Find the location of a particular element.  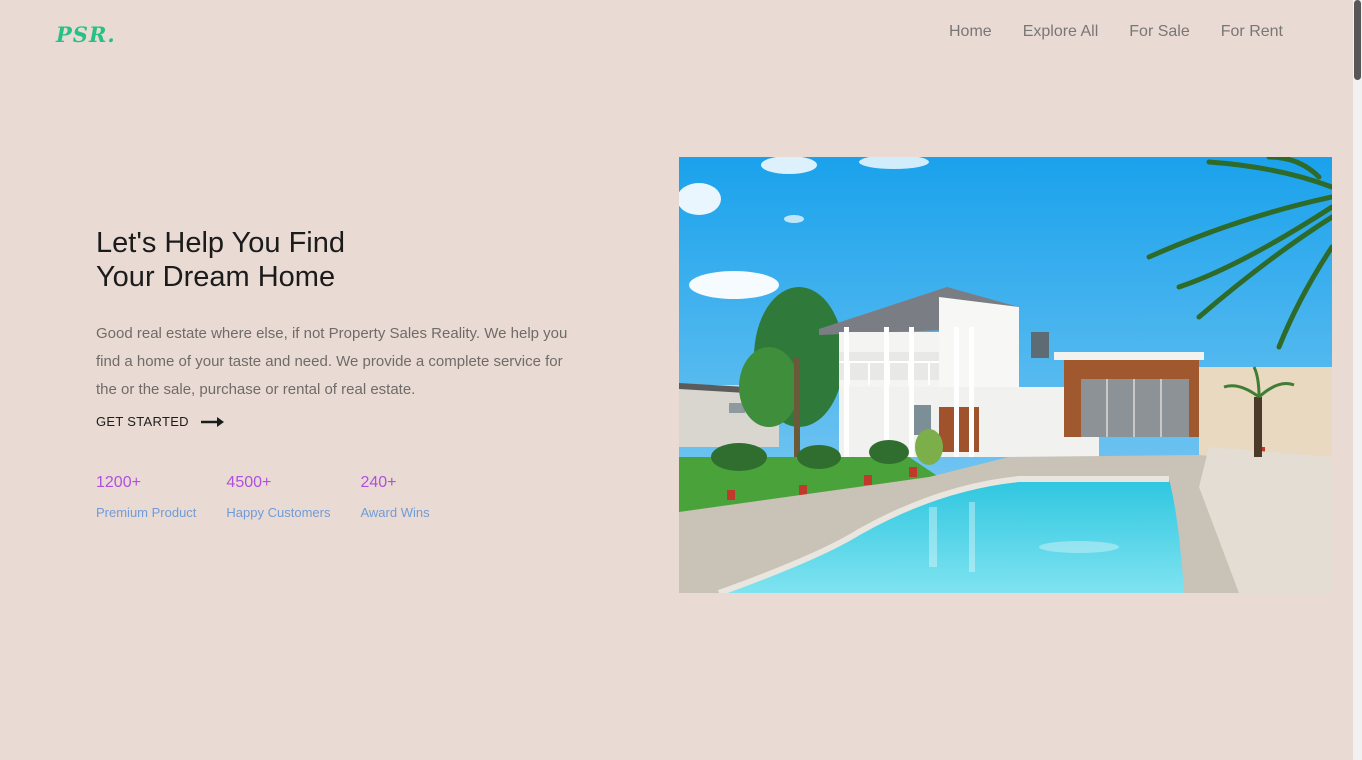

hero-title: Let's Help You Find Your Dream Home is located at coordinates (306, 260).